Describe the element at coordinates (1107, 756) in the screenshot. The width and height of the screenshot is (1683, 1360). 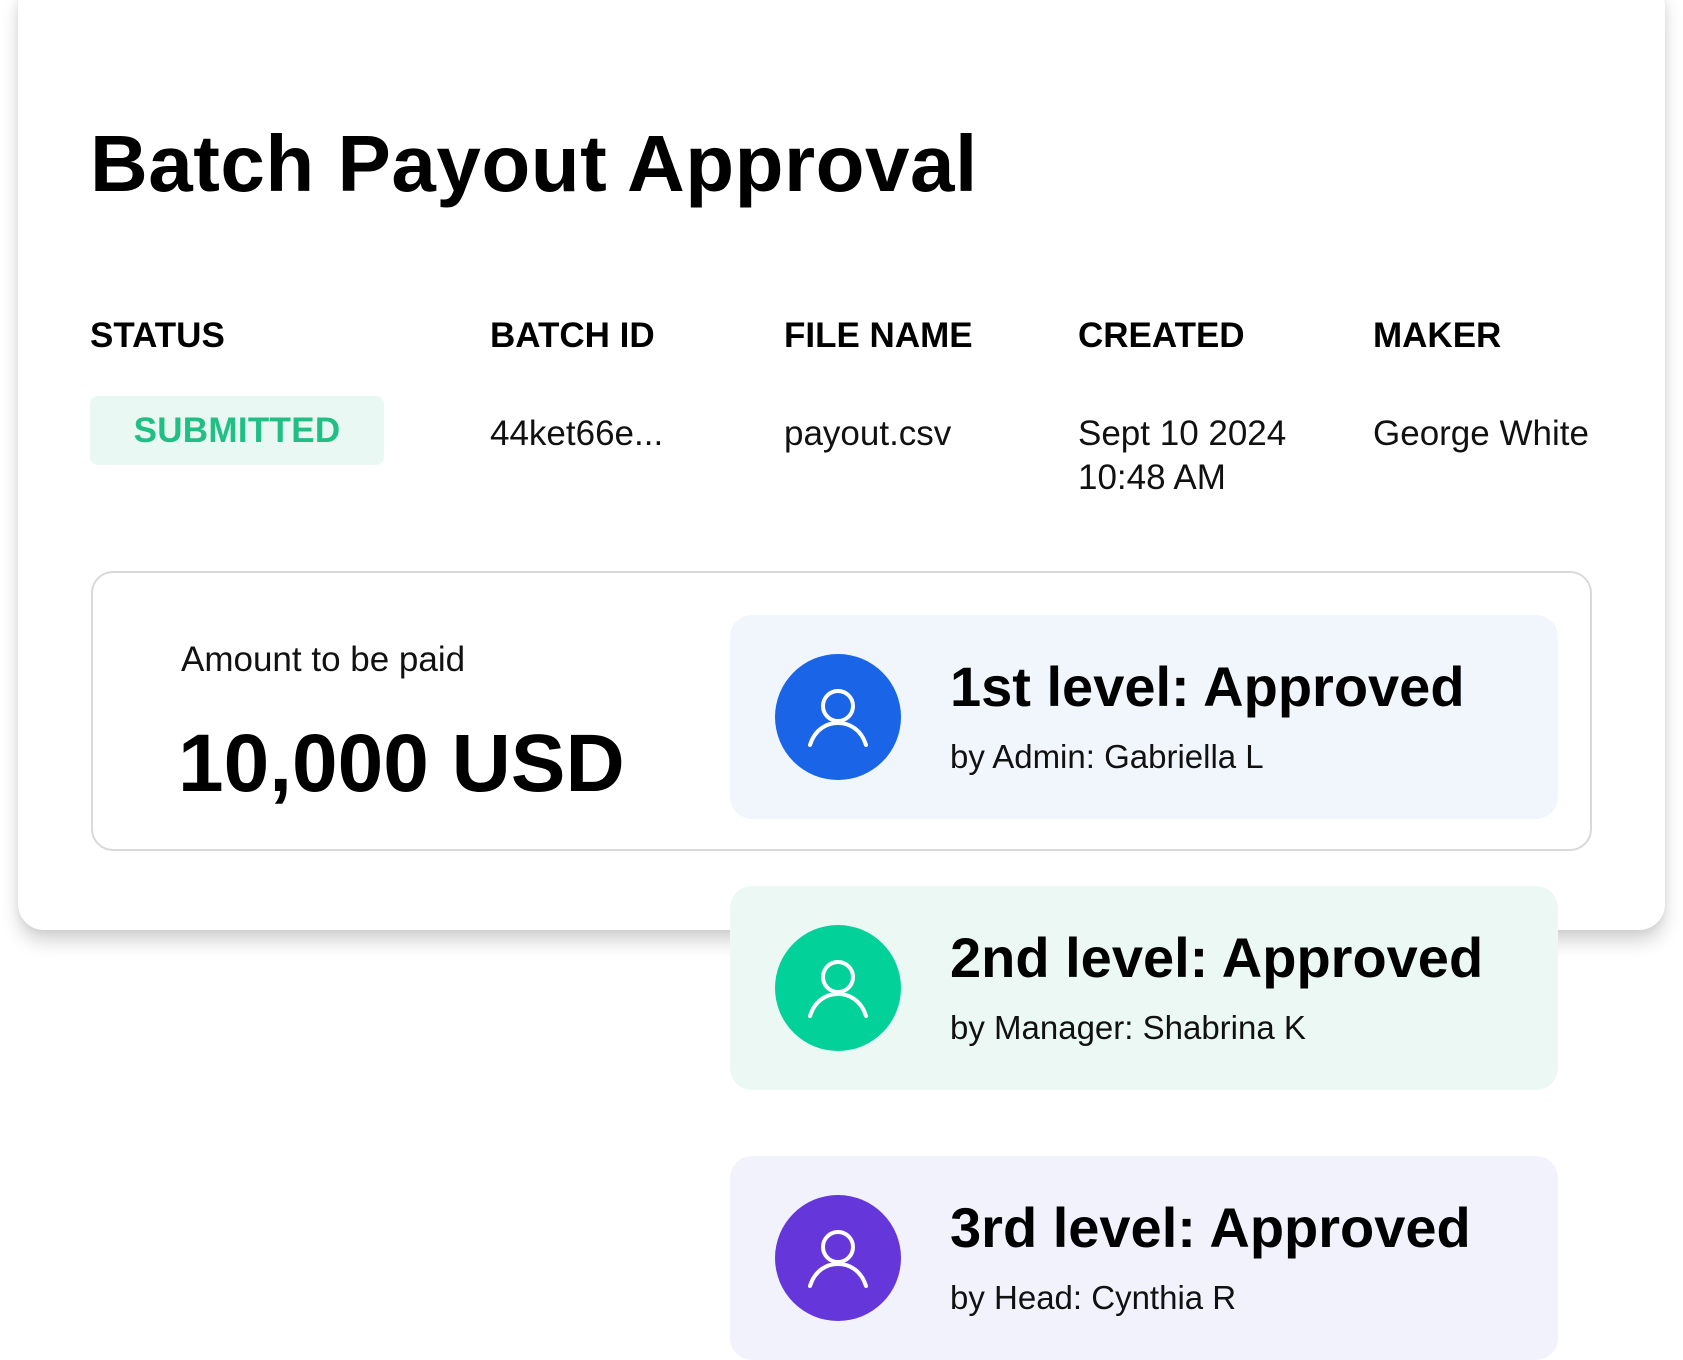
I see `approval-level-approver: by Admin: Gabriella L` at that location.